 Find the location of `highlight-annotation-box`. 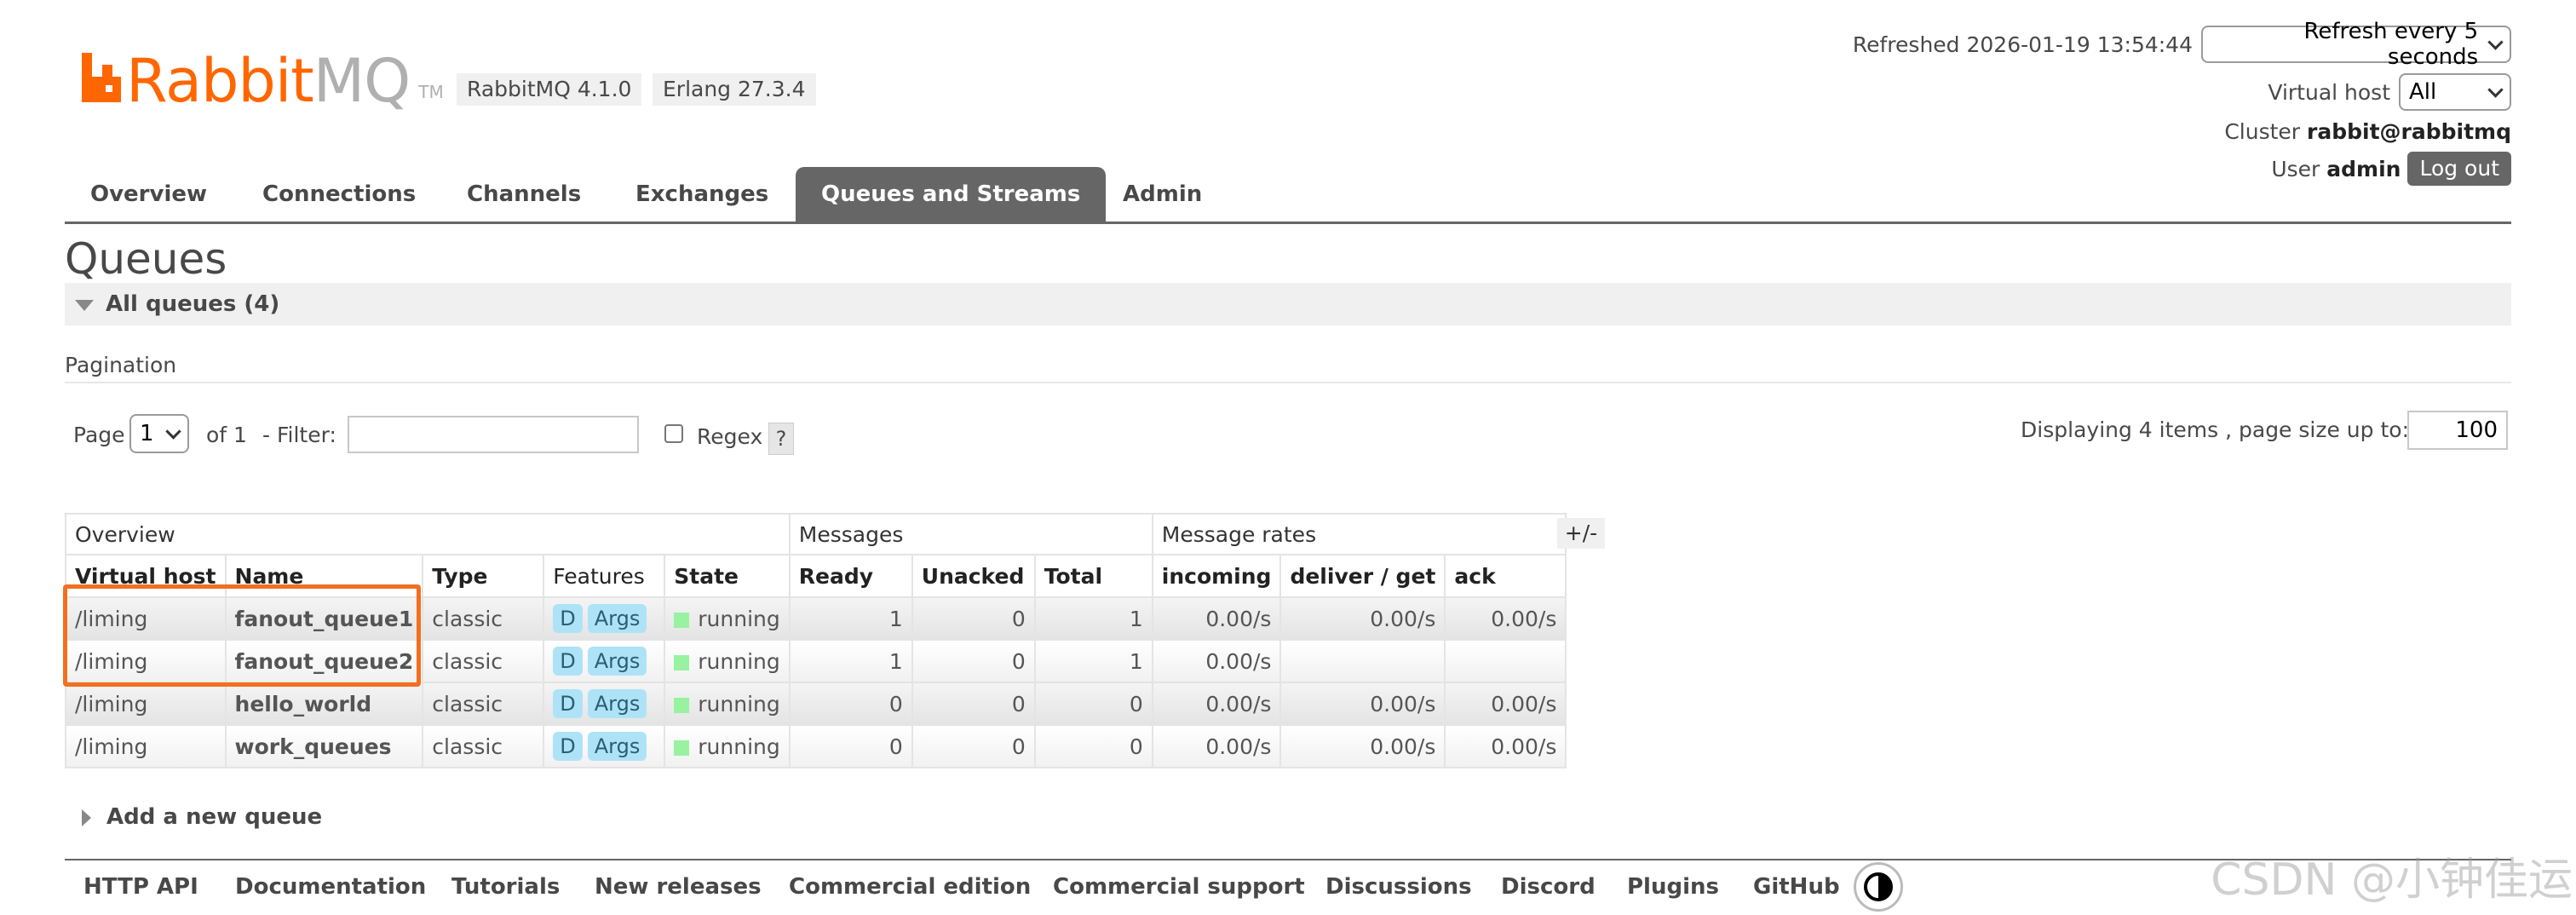

highlight-annotation-box is located at coordinates (242, 635).